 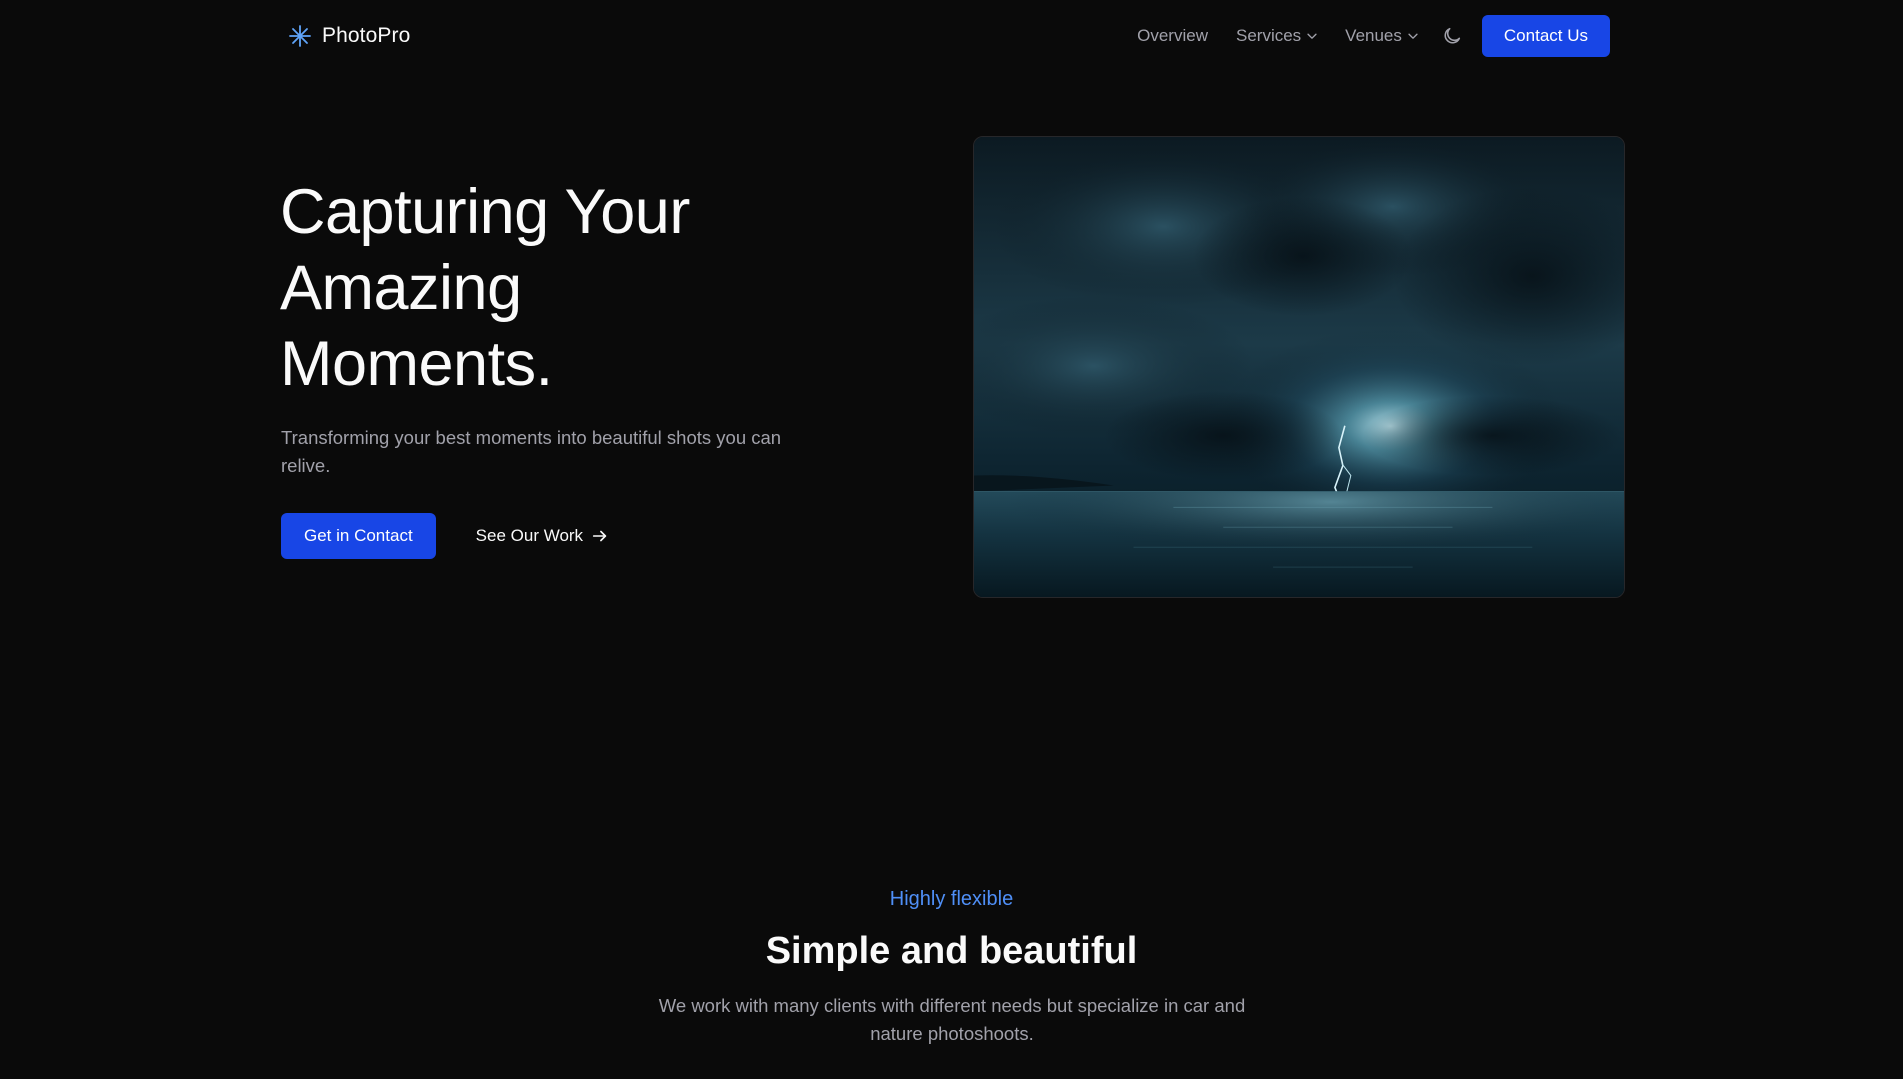 I want to click on see-our-work-label: See Our Work, so click(x=529, y=535).